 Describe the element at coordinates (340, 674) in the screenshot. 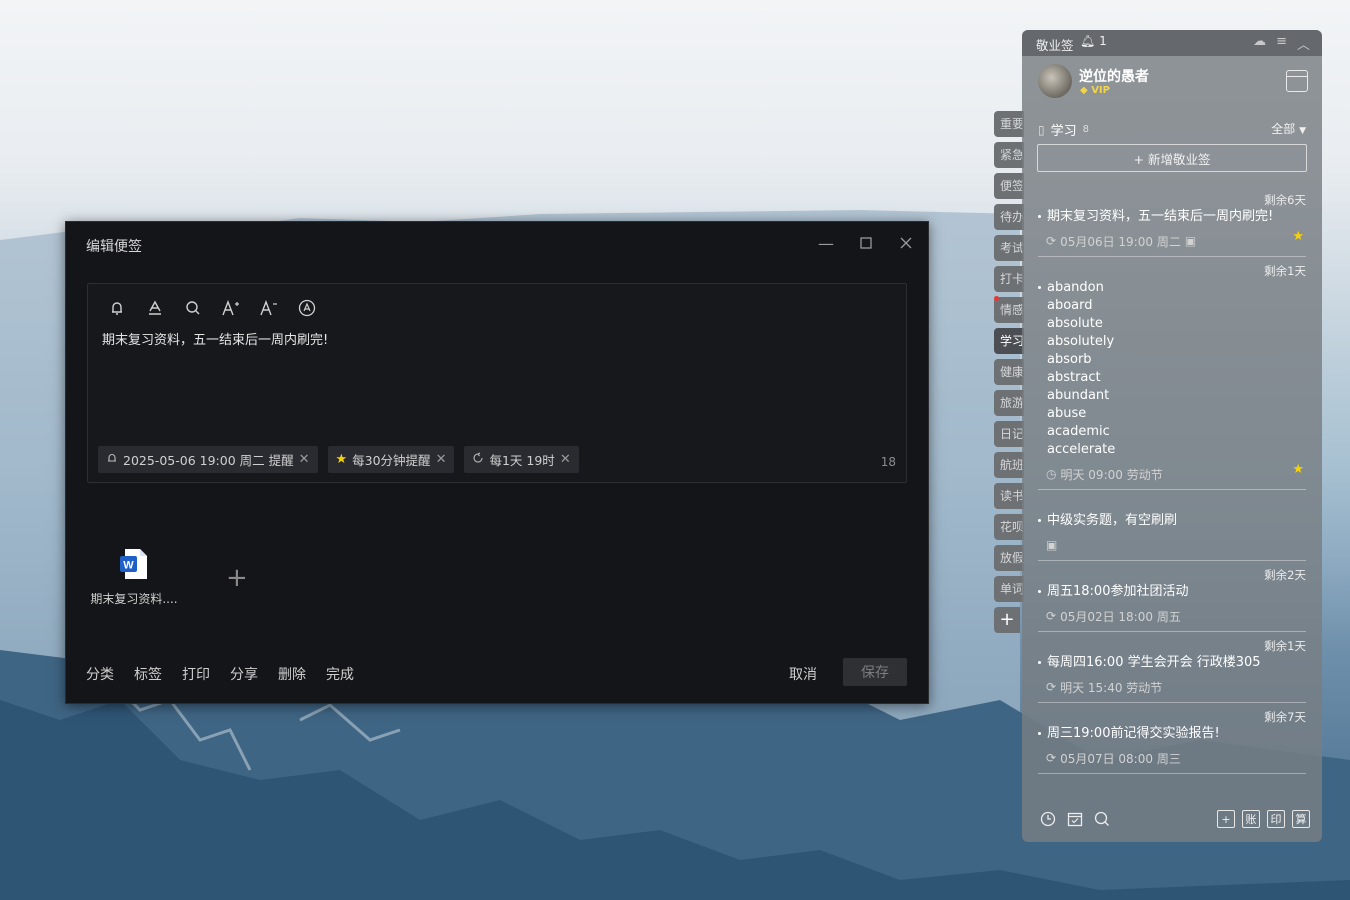

I see `complete-button: 完成` at that location.